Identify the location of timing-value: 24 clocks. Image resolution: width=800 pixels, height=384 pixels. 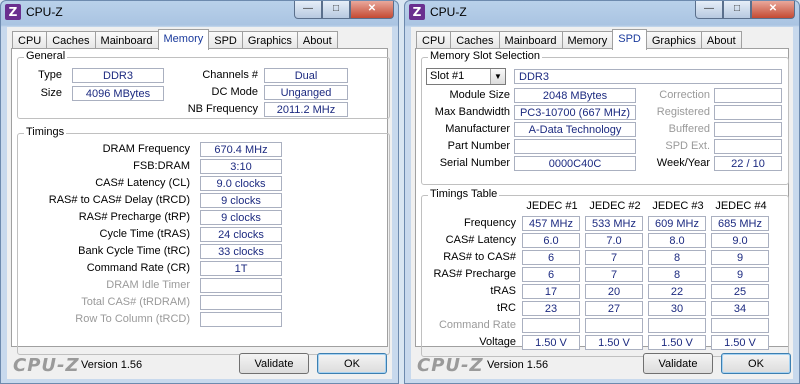
(241, 234).